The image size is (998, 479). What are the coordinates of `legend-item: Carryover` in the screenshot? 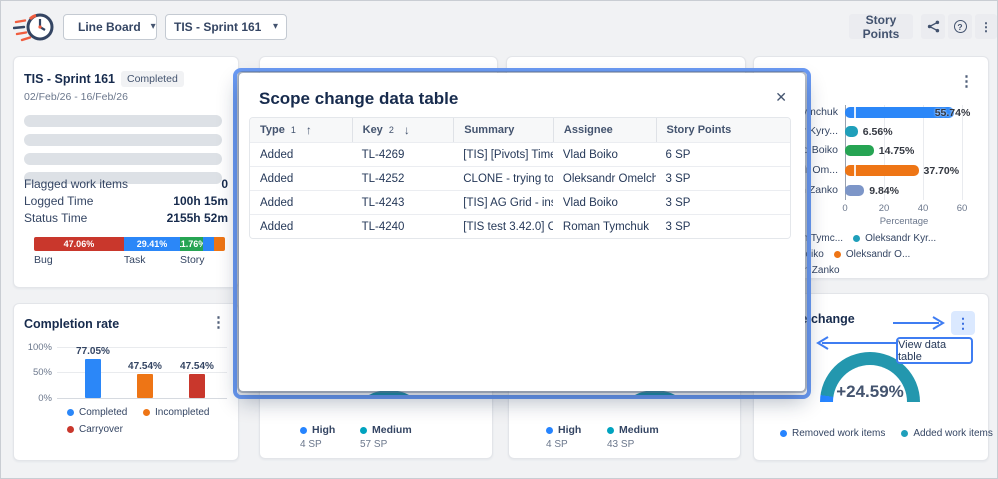 It's located at (100, 429).